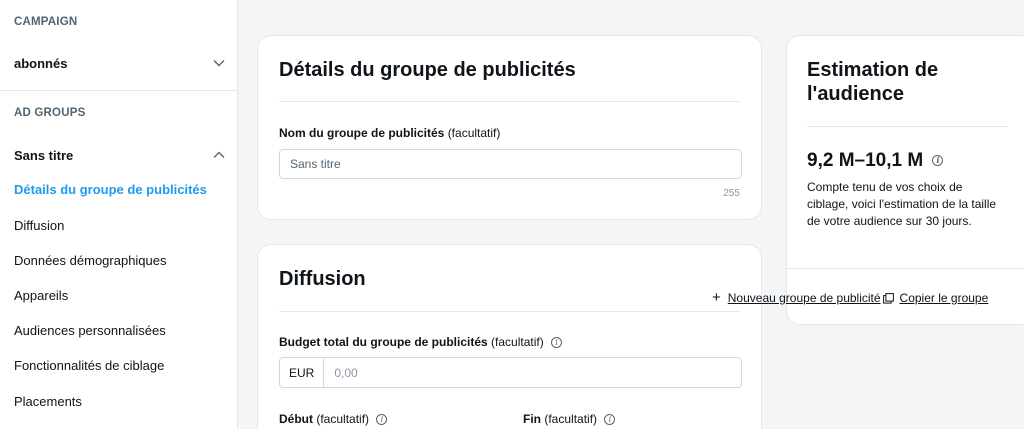 This screenshot has width=1024, height=429. What do you see at coordinates (873, 82) in the screenshot?
I see `audience-title: Estimation de l'audience` at bounding box center [873, 82].